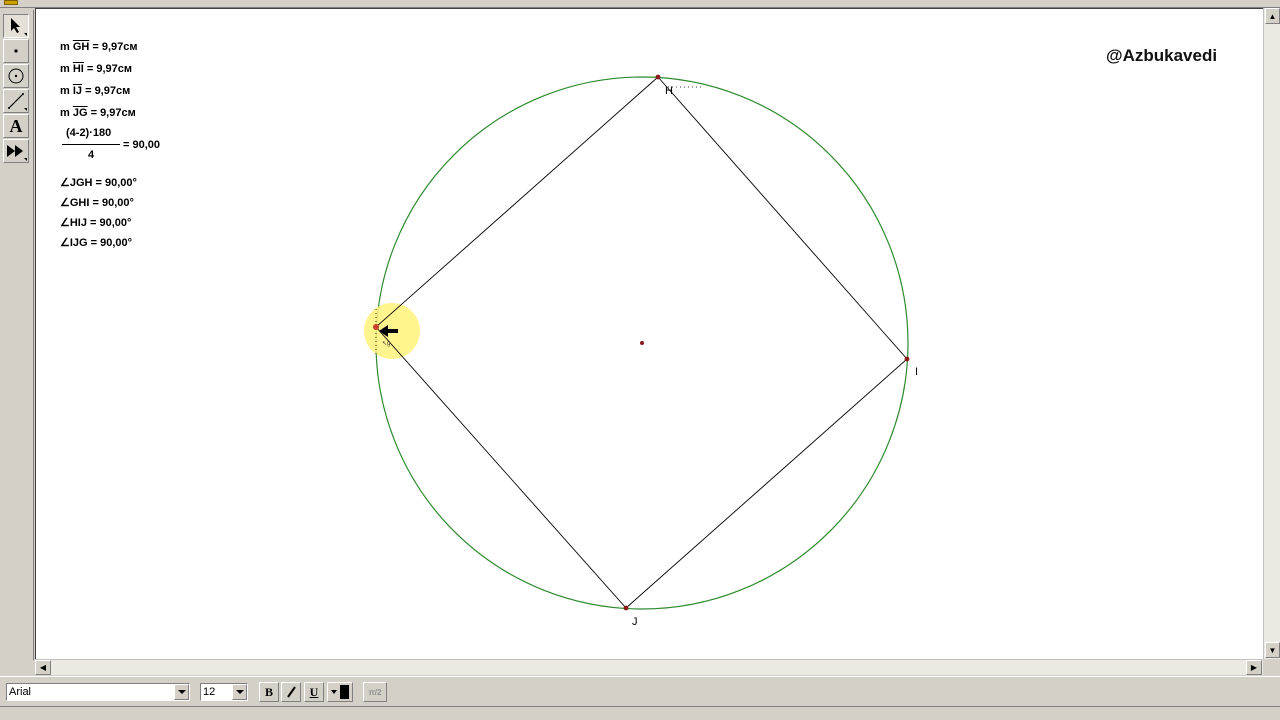 The height and width of the screenshot is (720, 1280). I want to click on custom-tool, so click(16, 151).